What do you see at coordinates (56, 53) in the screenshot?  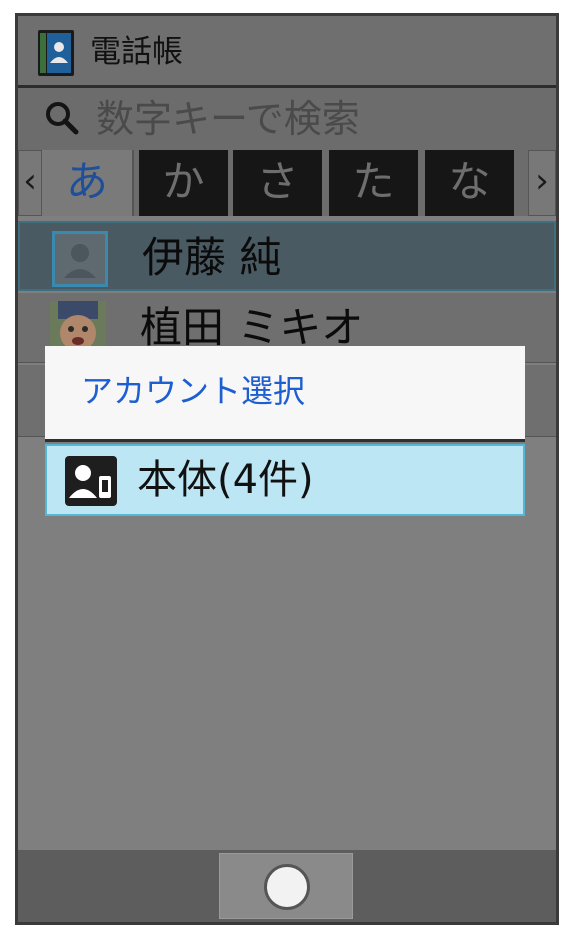 I see `contacts-book-icon` at bounding box center [56, 53].